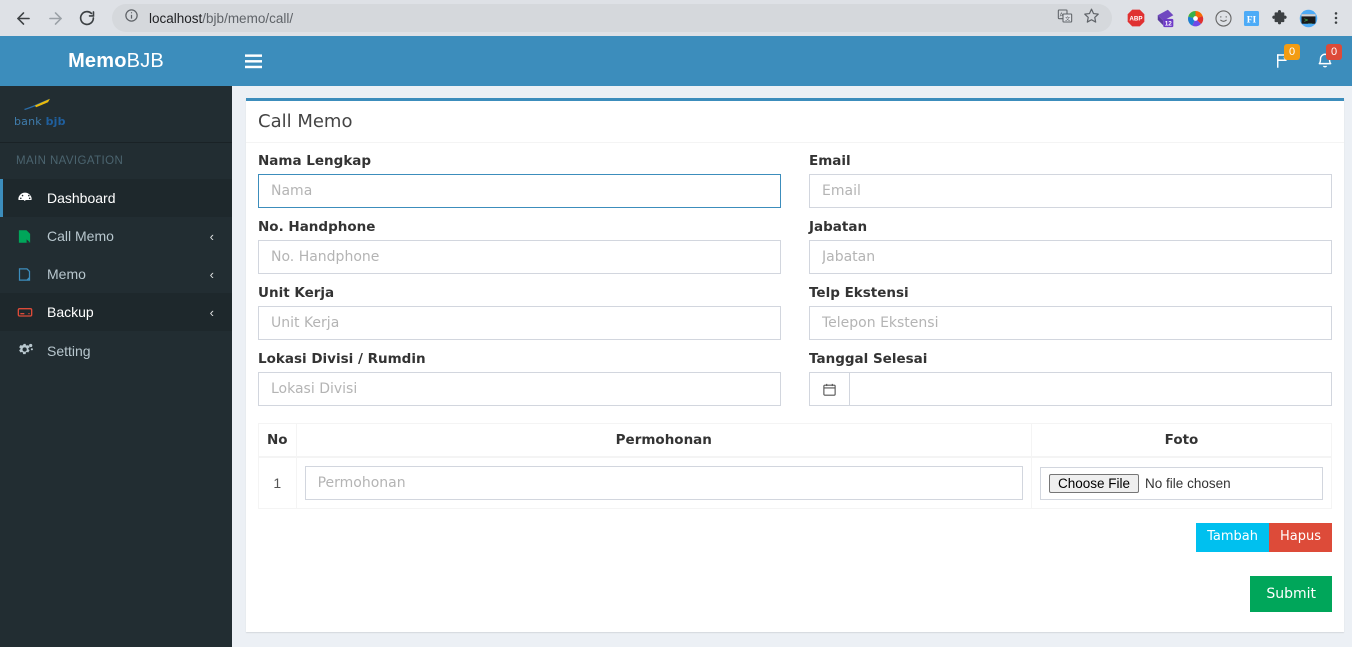 Image resolution: width=1352 pixels, height=647 pixels. I want to click on sidebar-item-label: Backup, so click(70, 312).